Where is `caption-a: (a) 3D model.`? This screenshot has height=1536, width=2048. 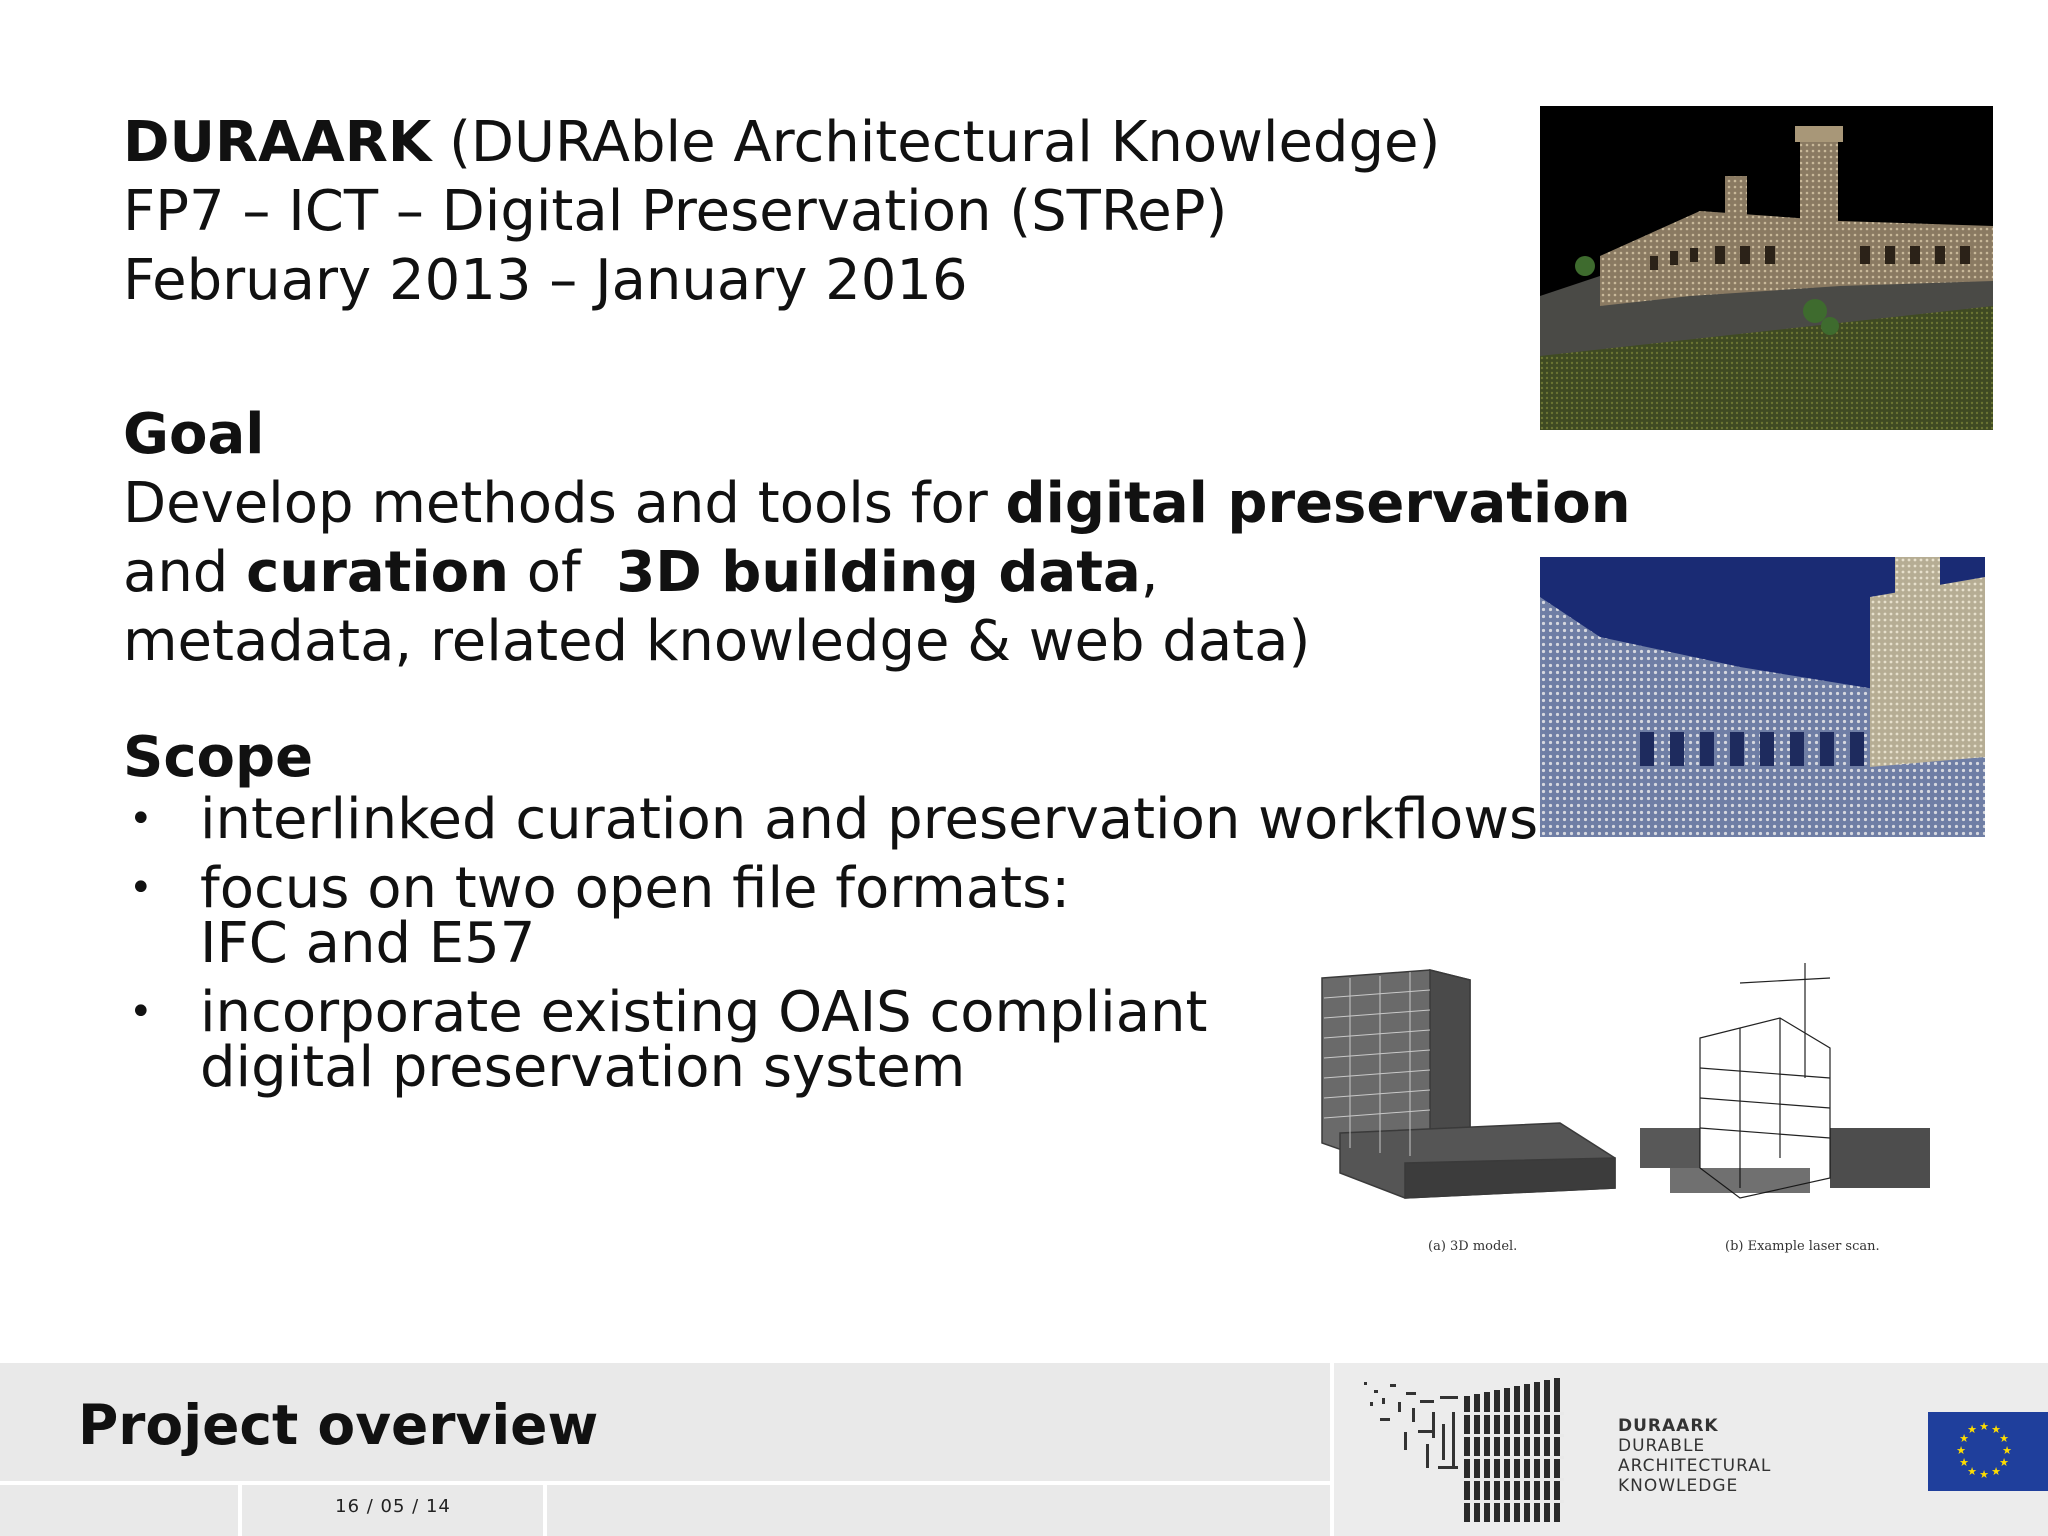
caption-a: (a) 3D model. is located at coordinates (1472, 1246).